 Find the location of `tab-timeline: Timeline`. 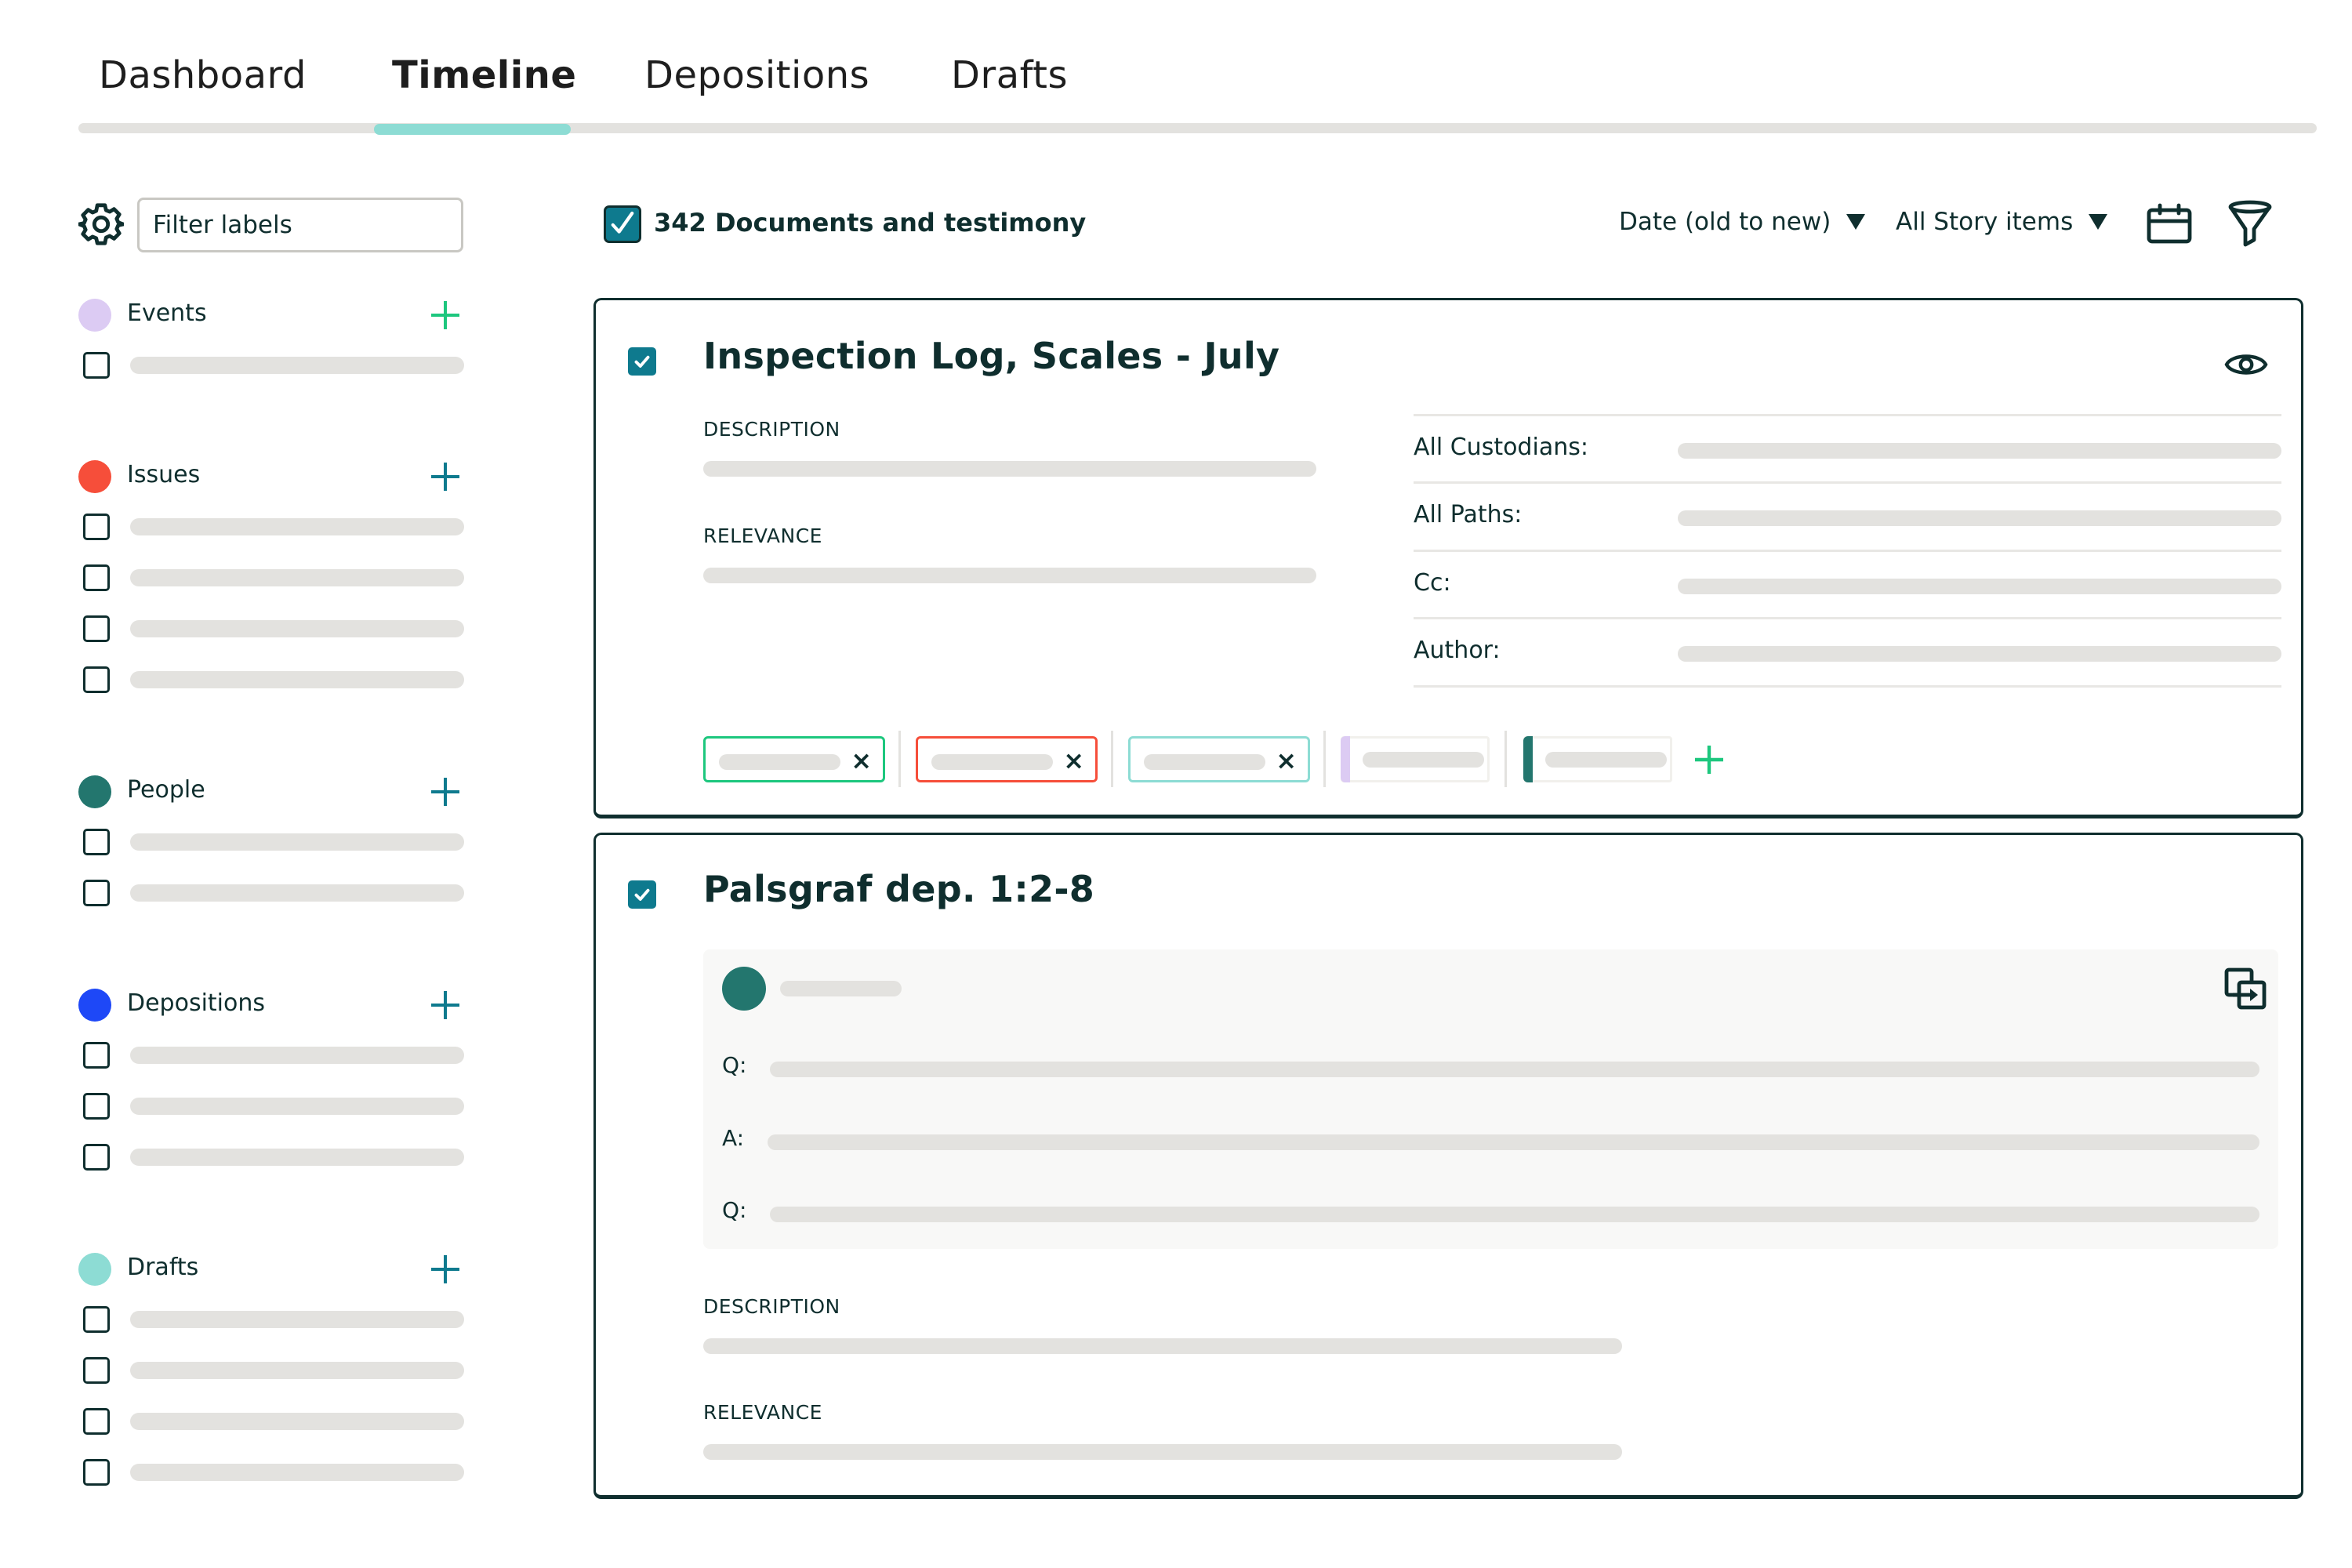

tab-timeline: Timeline is located at coordinates (484, 75).